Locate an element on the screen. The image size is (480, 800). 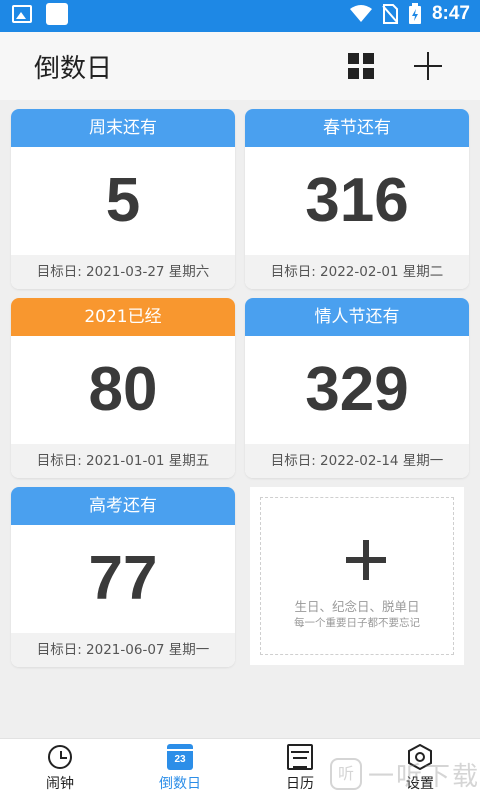
countdown-card: 周末还有 5 目标日: 2021-03-27 星期六 is located at coordinates (123, 199).